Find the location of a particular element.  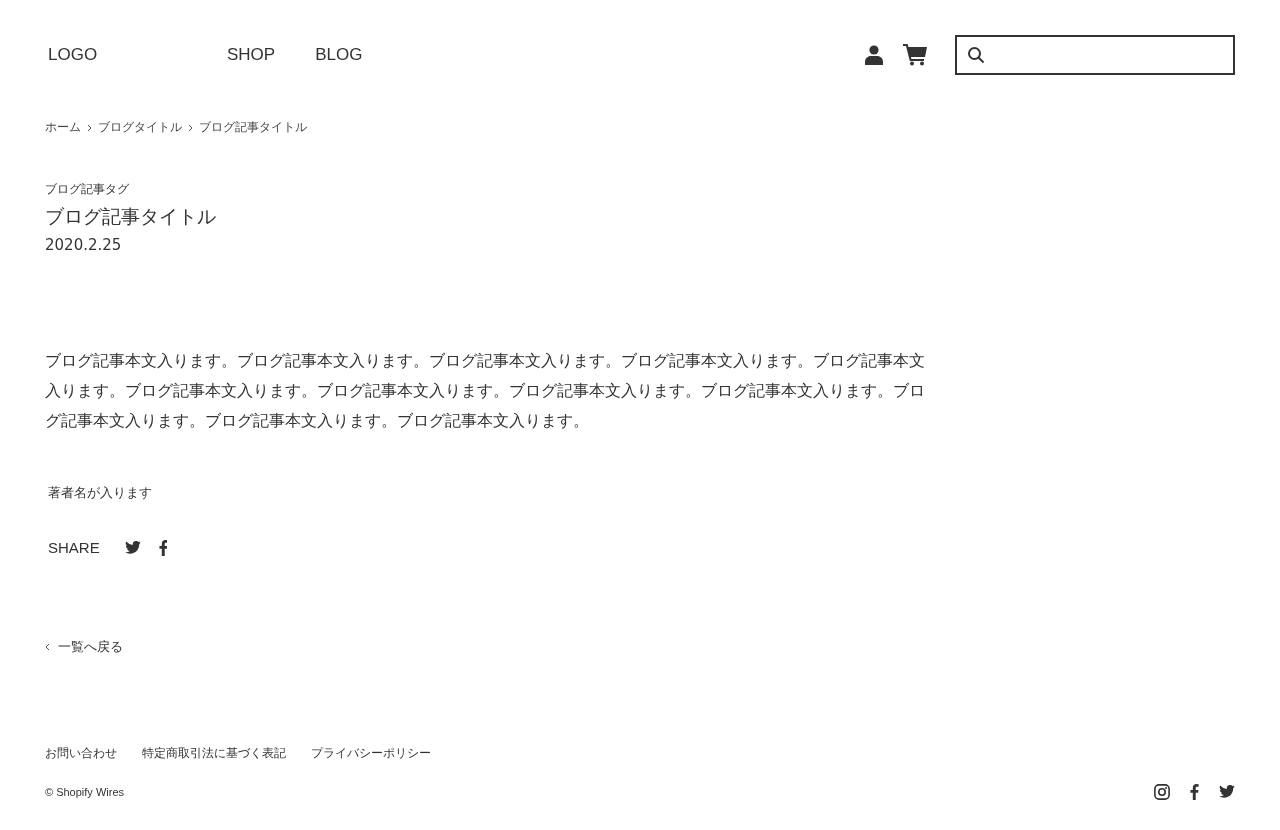

footer-link: プライバシーポリシー is located at coordinates (371, 753).